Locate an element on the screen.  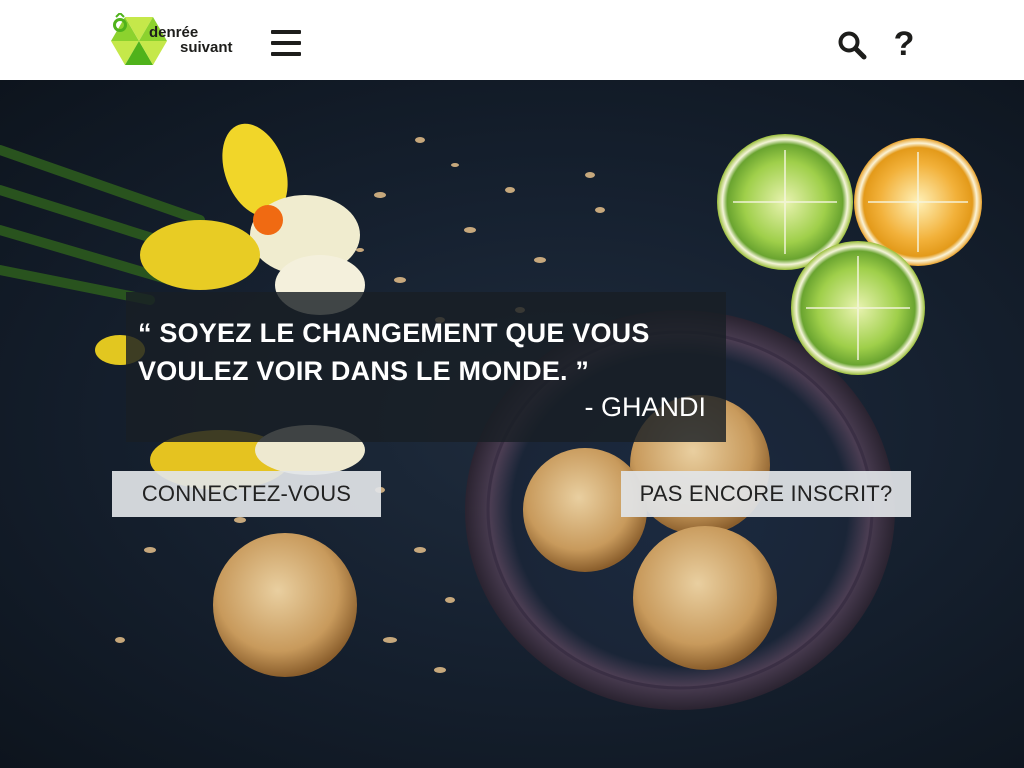
hamburger-menu-icon is located at coordinates (286, 44).